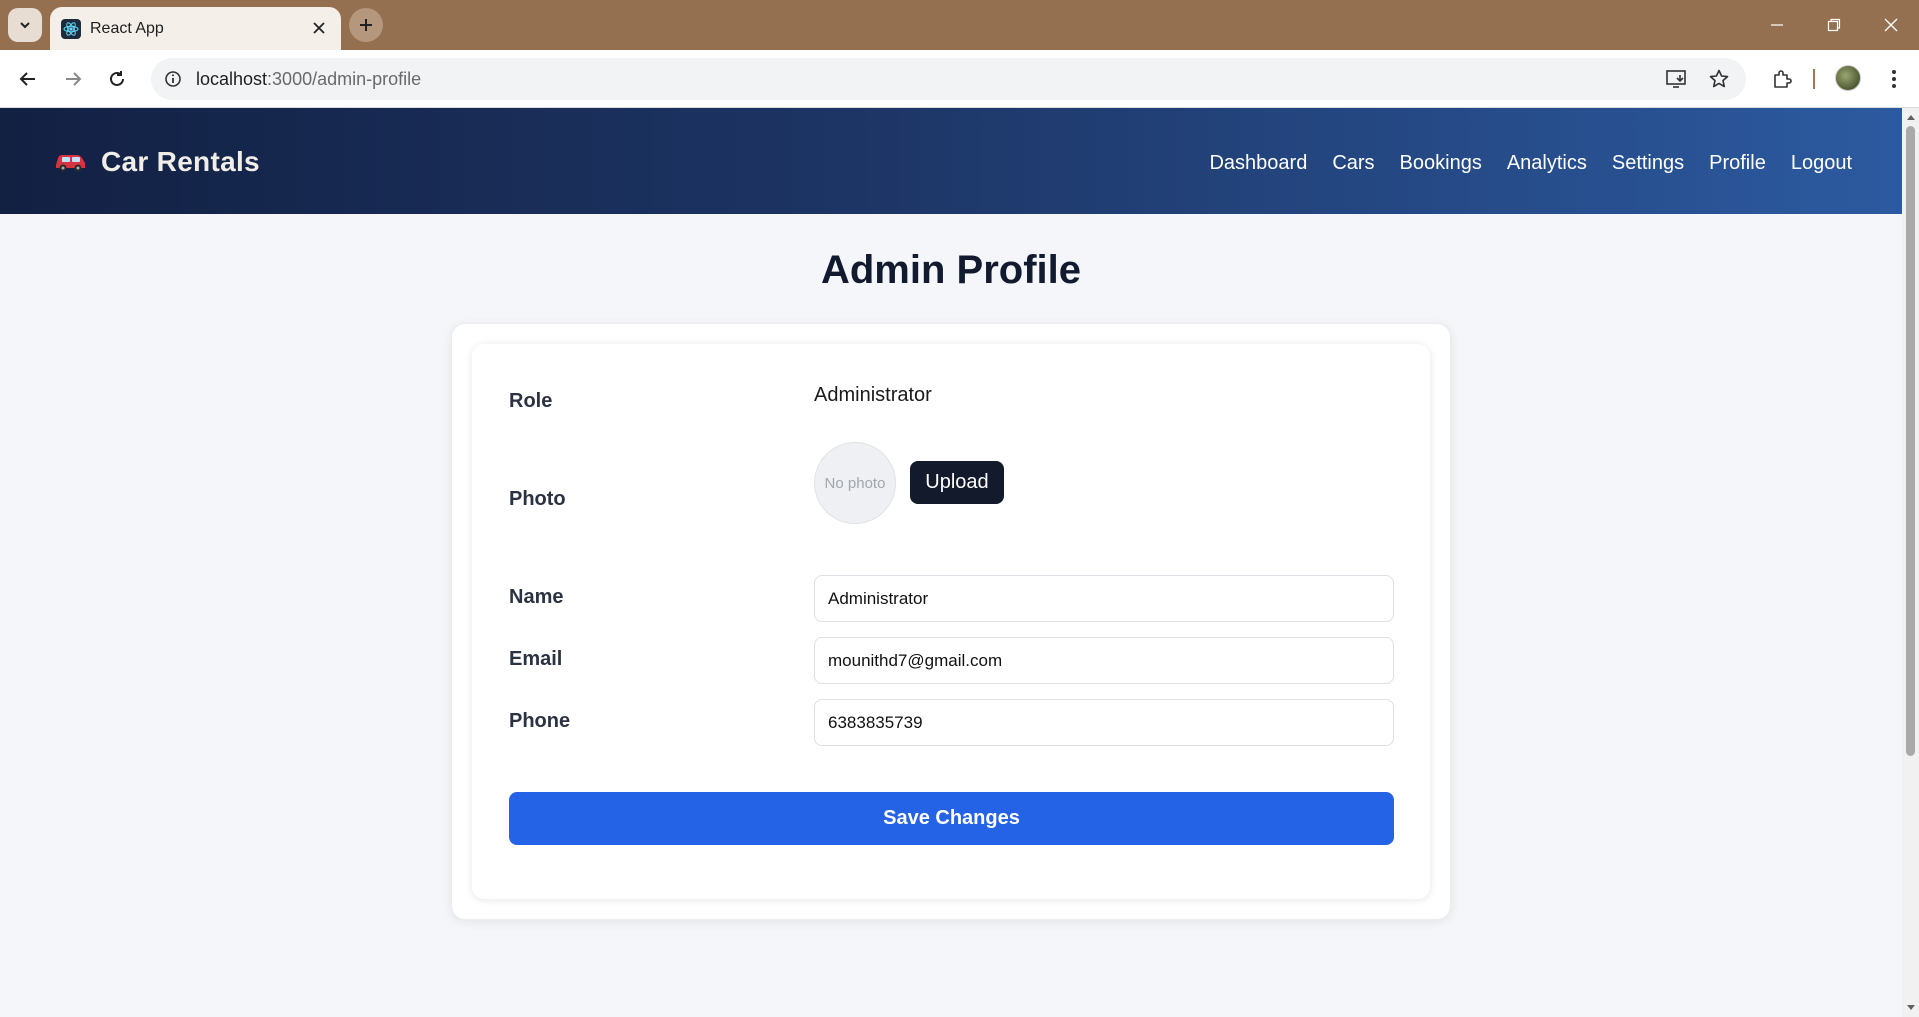 This screenshot has width=1919, height=1017. What do you see at coordinates (73, 79) in the screenshot?
I see `forward-arrow-icon` at bounding box center [73, 79].